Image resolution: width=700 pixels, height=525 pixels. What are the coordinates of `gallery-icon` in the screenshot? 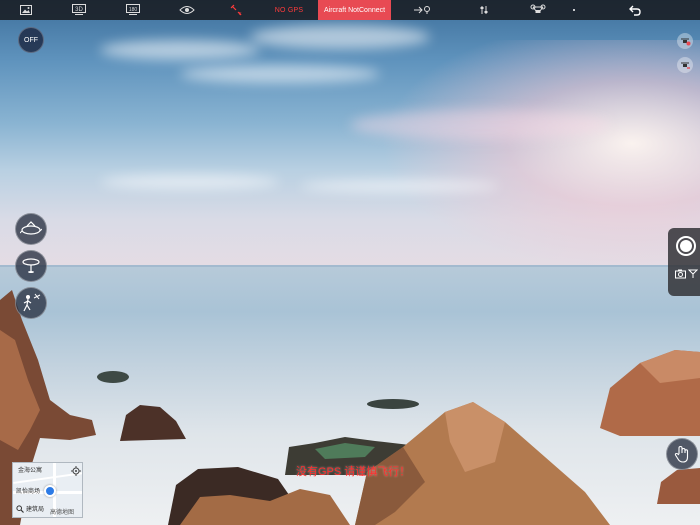 It's located at (26, 10).